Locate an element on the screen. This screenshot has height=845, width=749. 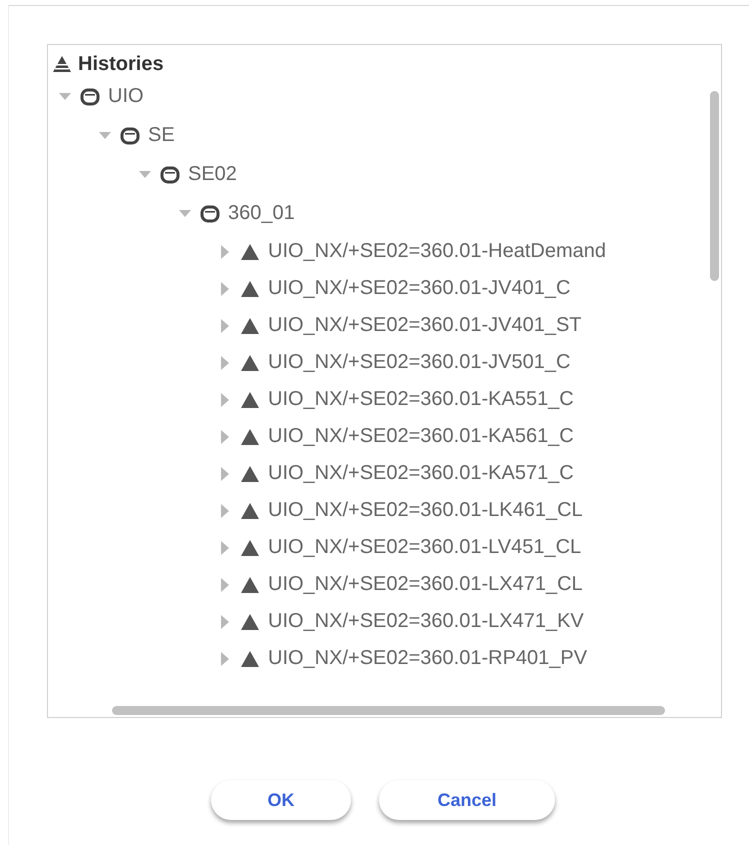
tree-item-label: UIO_NX/+SE02=360.01-LX471_KV is located at coordinates (426, 621).